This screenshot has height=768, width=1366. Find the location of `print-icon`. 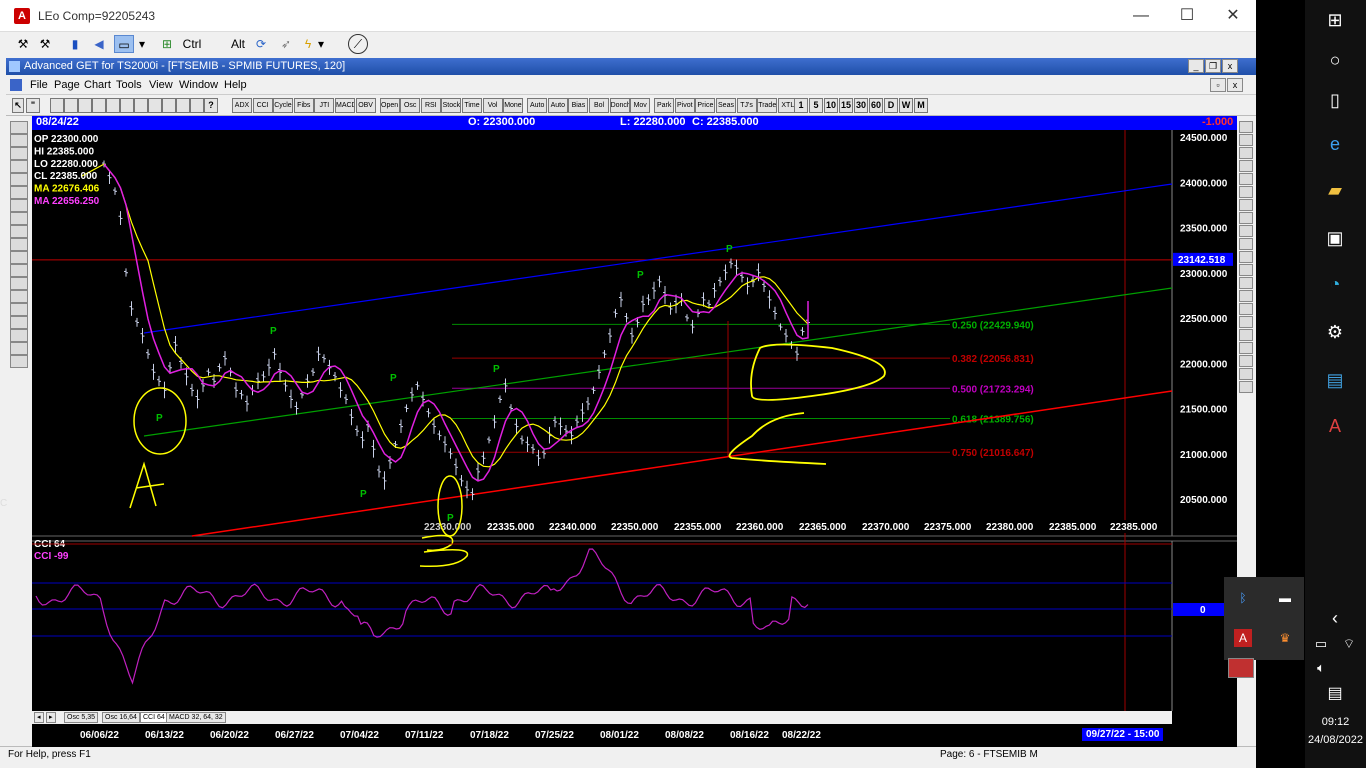

print-icon is located at coordinates (99, 105).